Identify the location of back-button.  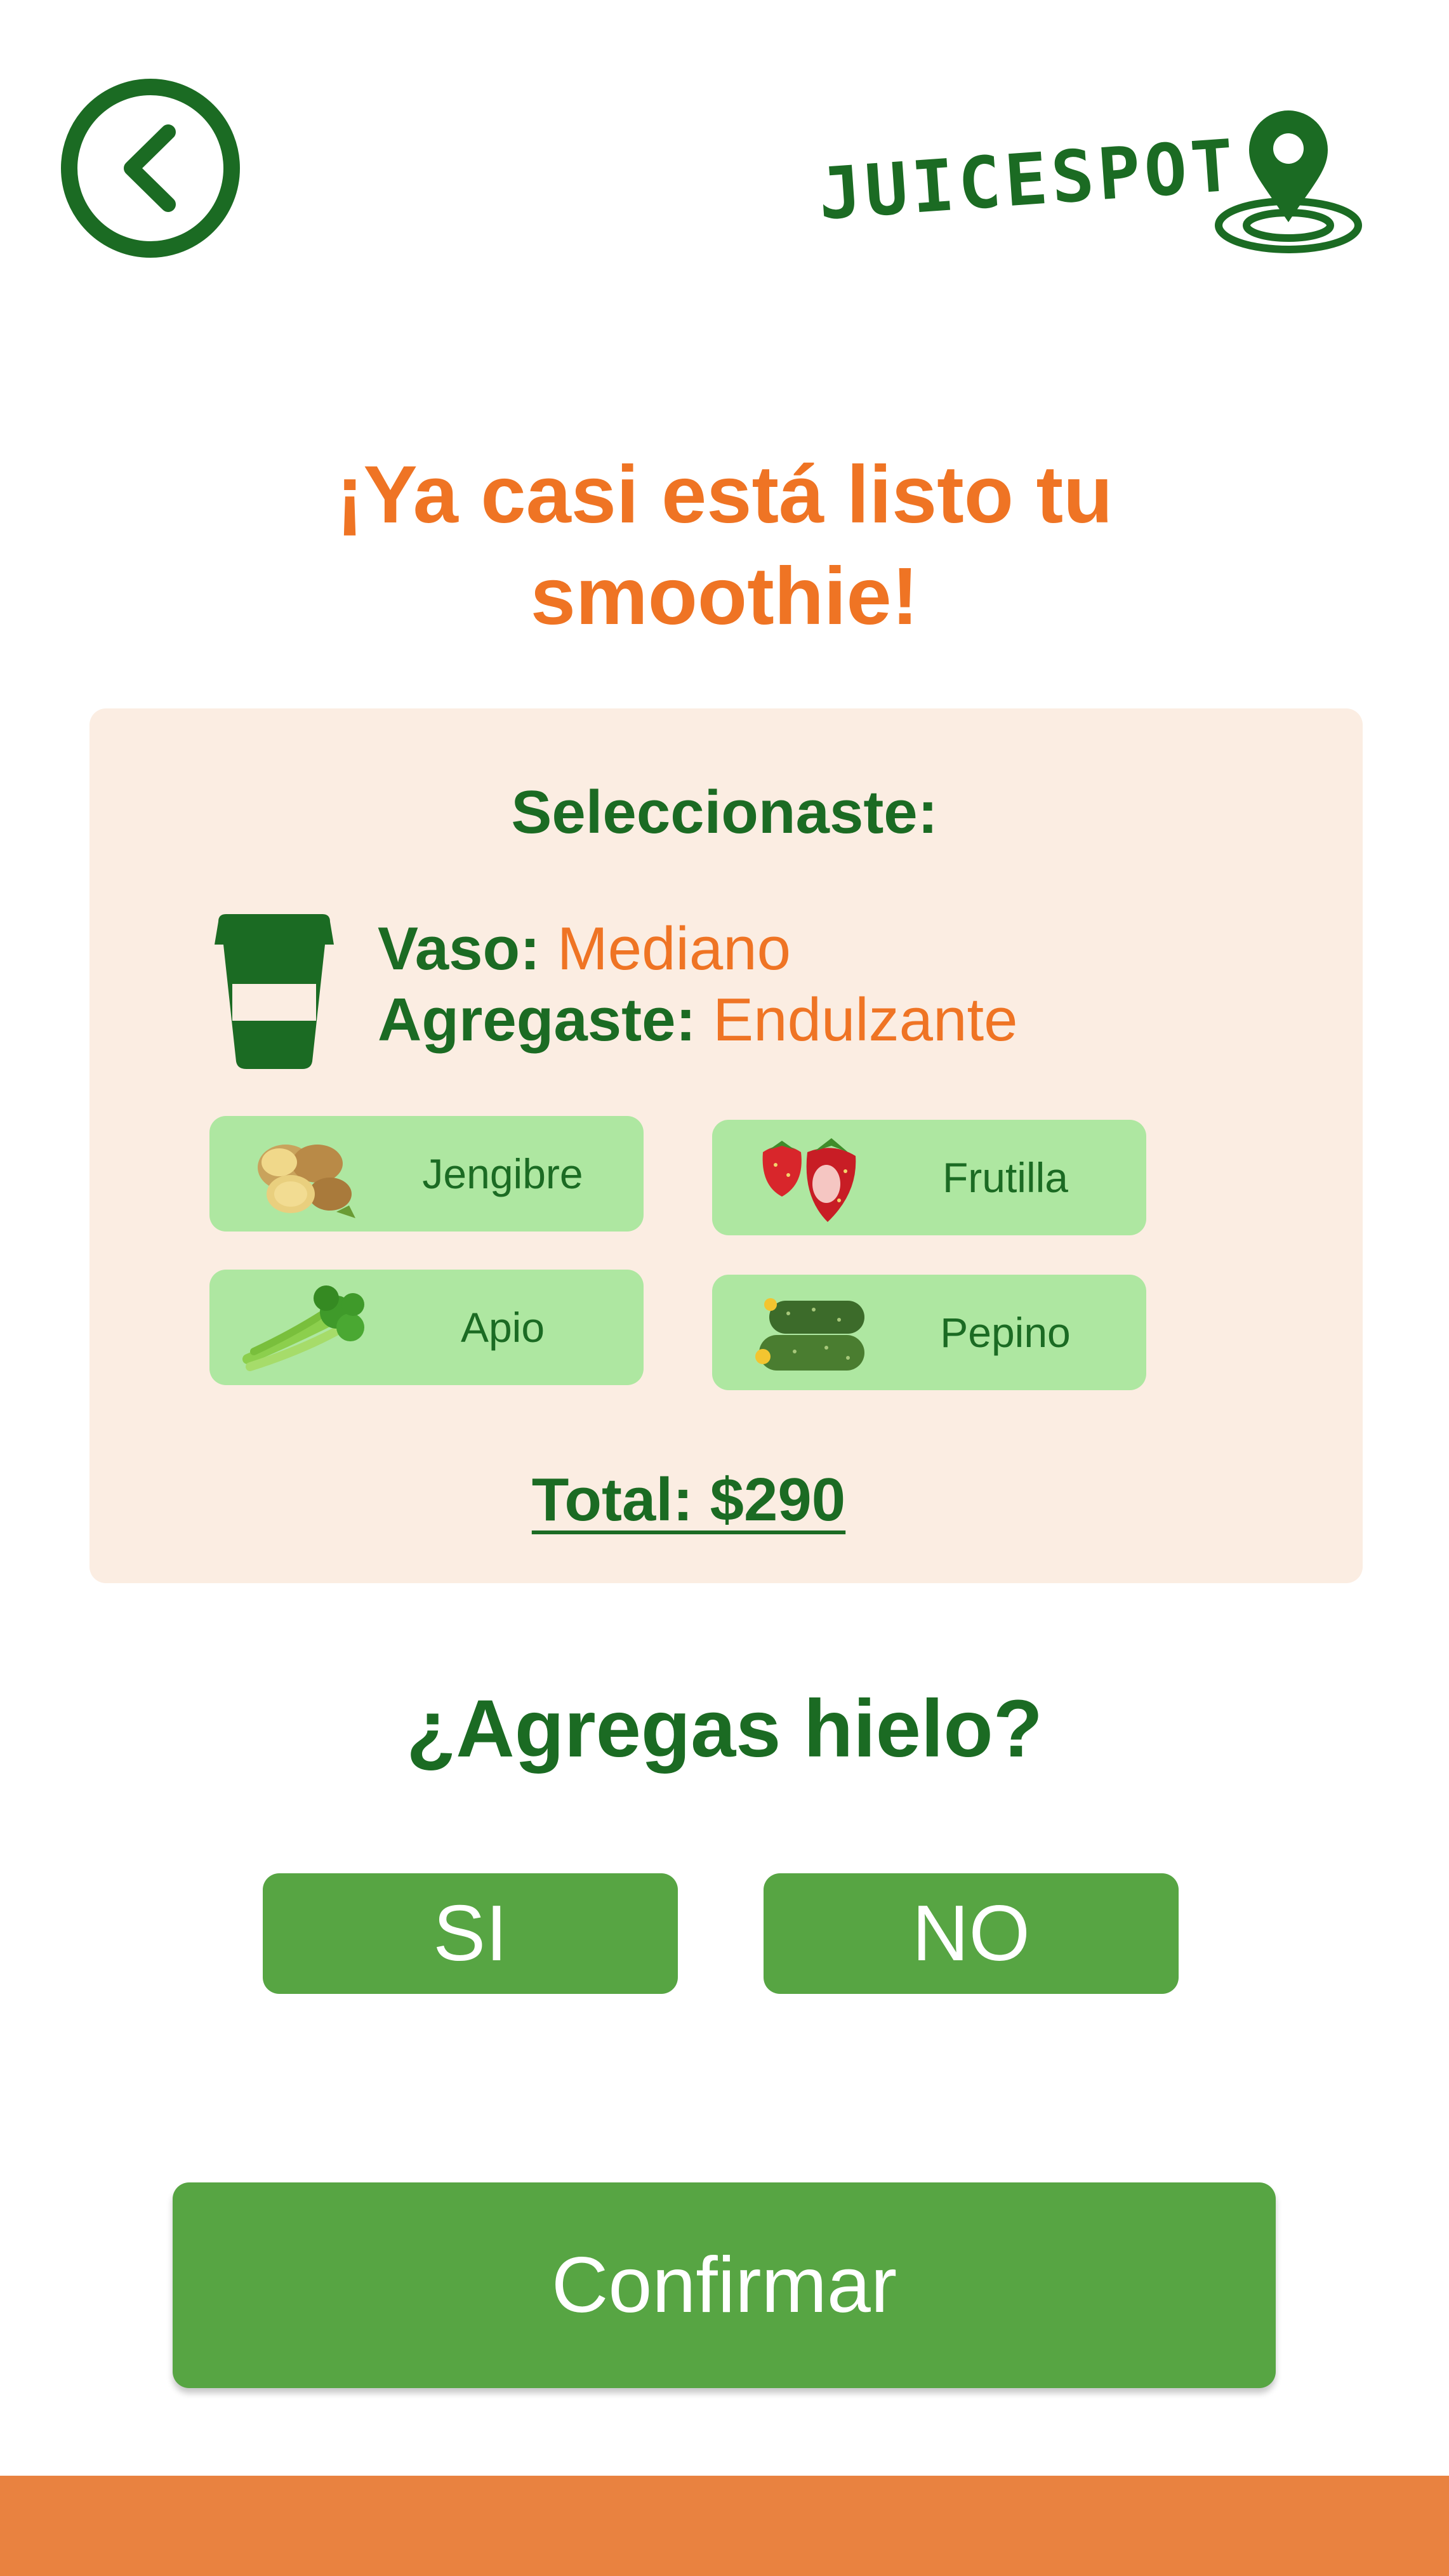
(150, 168).